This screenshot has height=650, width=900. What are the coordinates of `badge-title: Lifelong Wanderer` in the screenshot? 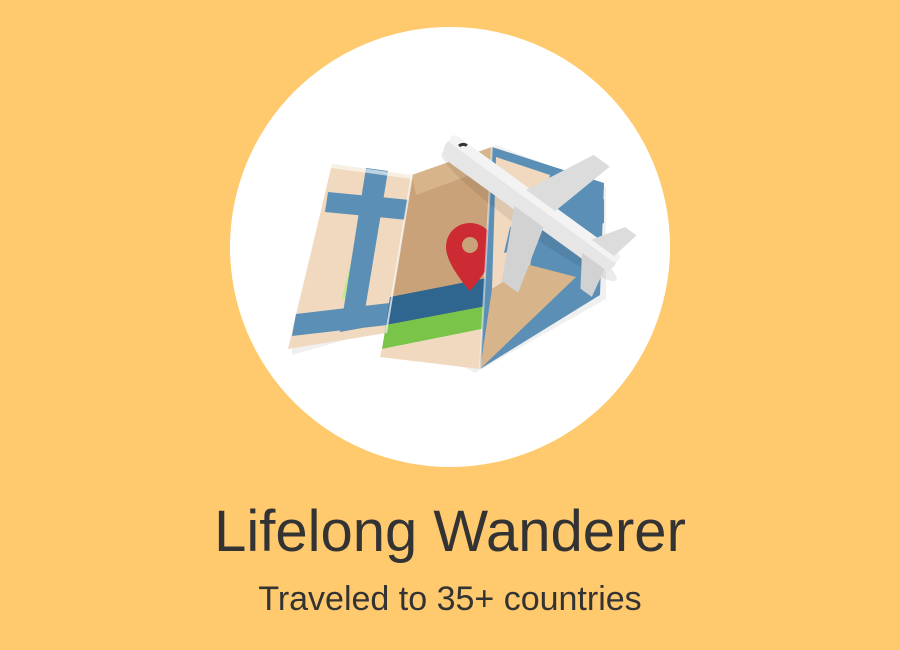 It's located at (450, 531).